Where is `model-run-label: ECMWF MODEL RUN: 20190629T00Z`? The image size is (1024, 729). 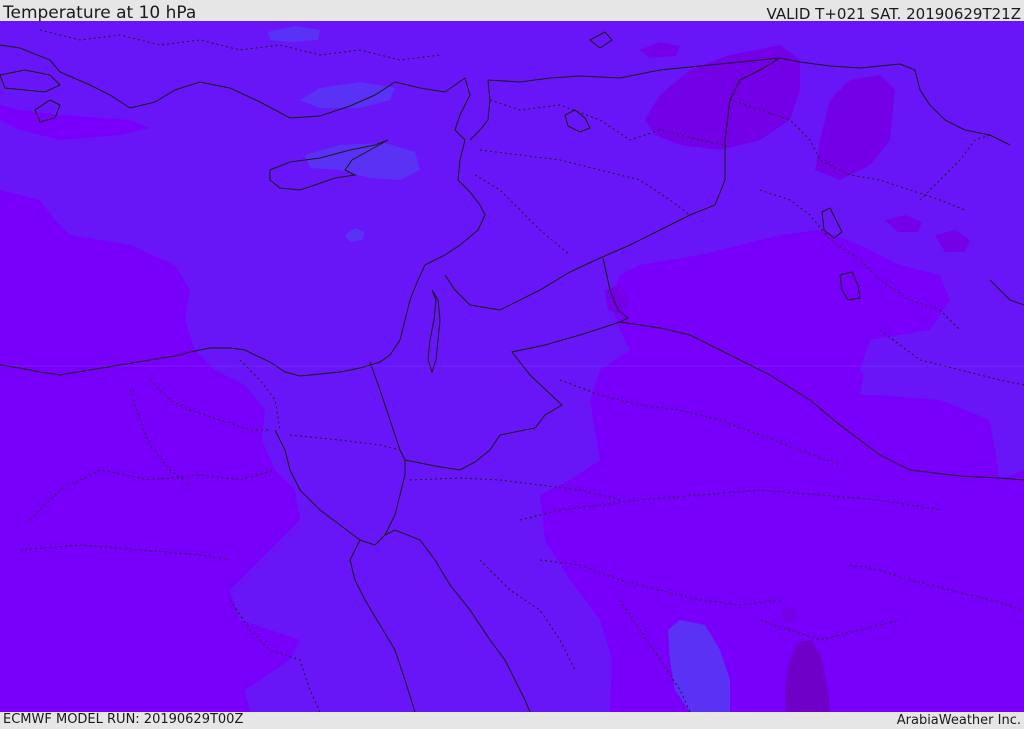 model-run-label: ECMWF MODEL RUN: 20190629T00Z is located at coordinates (123, 719).